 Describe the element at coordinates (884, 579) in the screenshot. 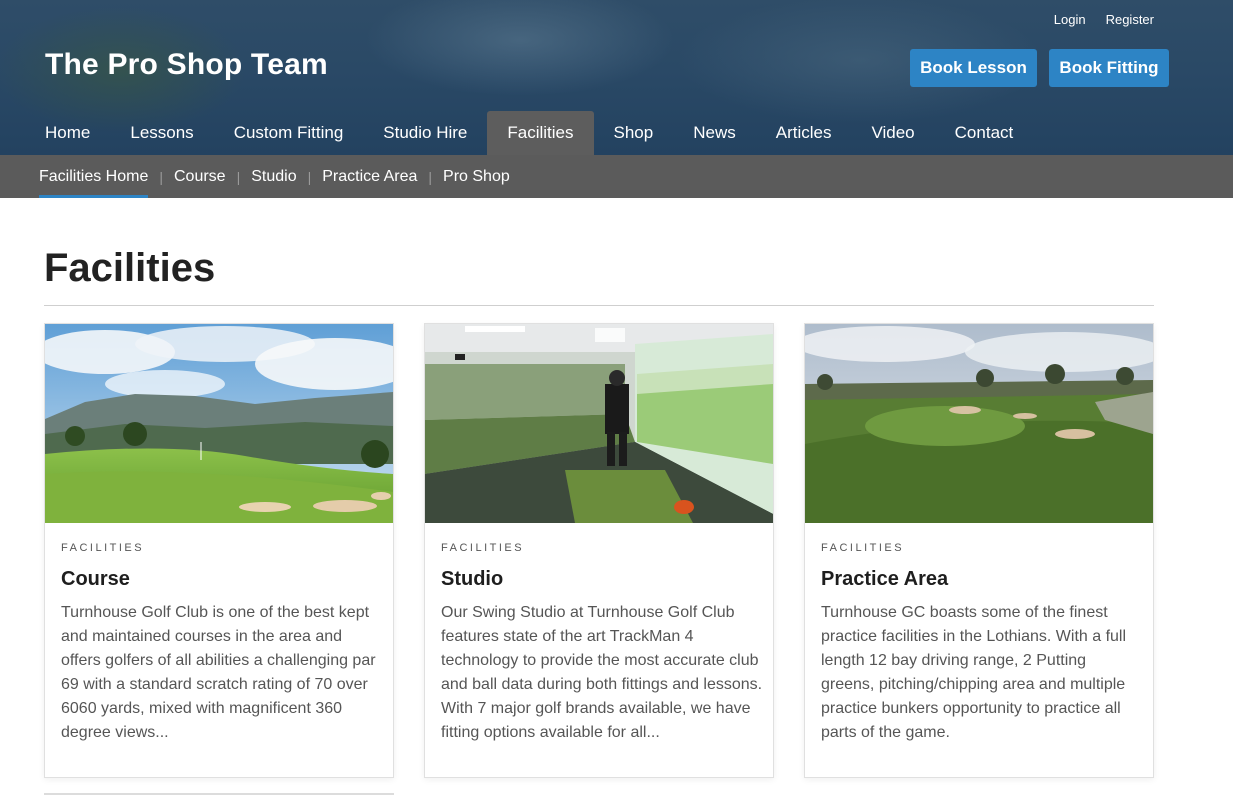

I see `card-title: Practice Area` at that location.